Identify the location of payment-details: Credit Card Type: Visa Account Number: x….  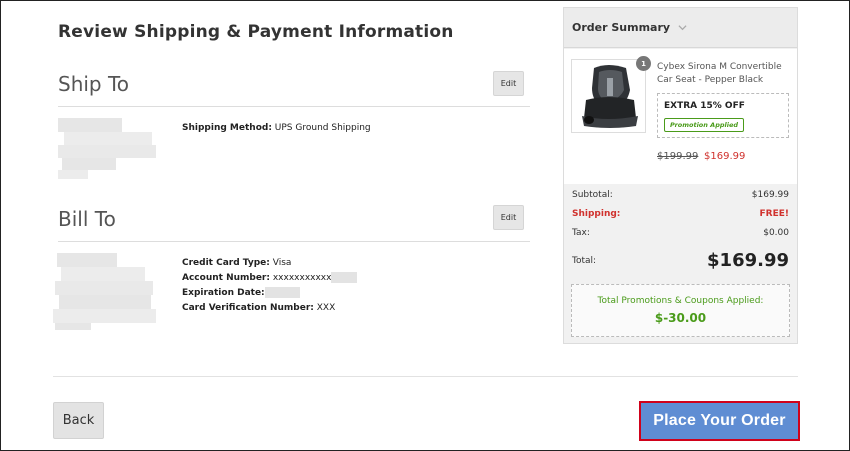
(270, 286).